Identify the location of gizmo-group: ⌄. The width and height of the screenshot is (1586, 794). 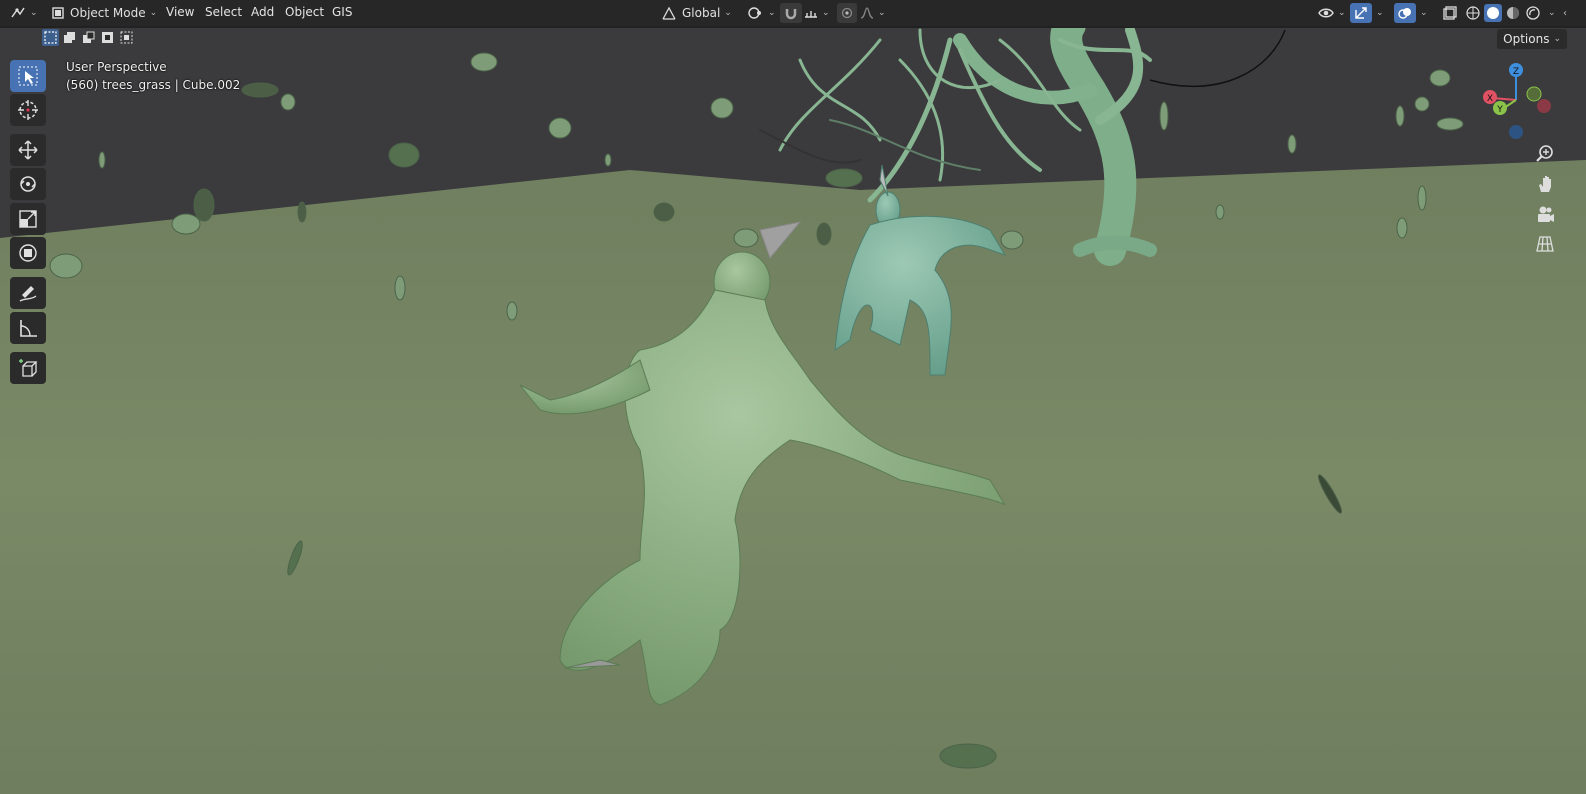
(1369, 13).